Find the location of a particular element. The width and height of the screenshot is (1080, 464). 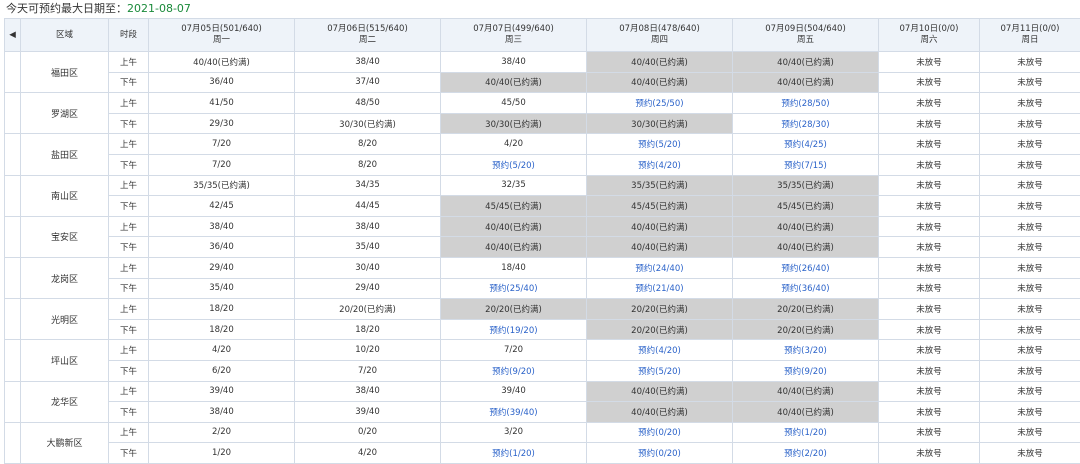

slot-book-link: 预约(21/40) is located at coordinates (660, 288).